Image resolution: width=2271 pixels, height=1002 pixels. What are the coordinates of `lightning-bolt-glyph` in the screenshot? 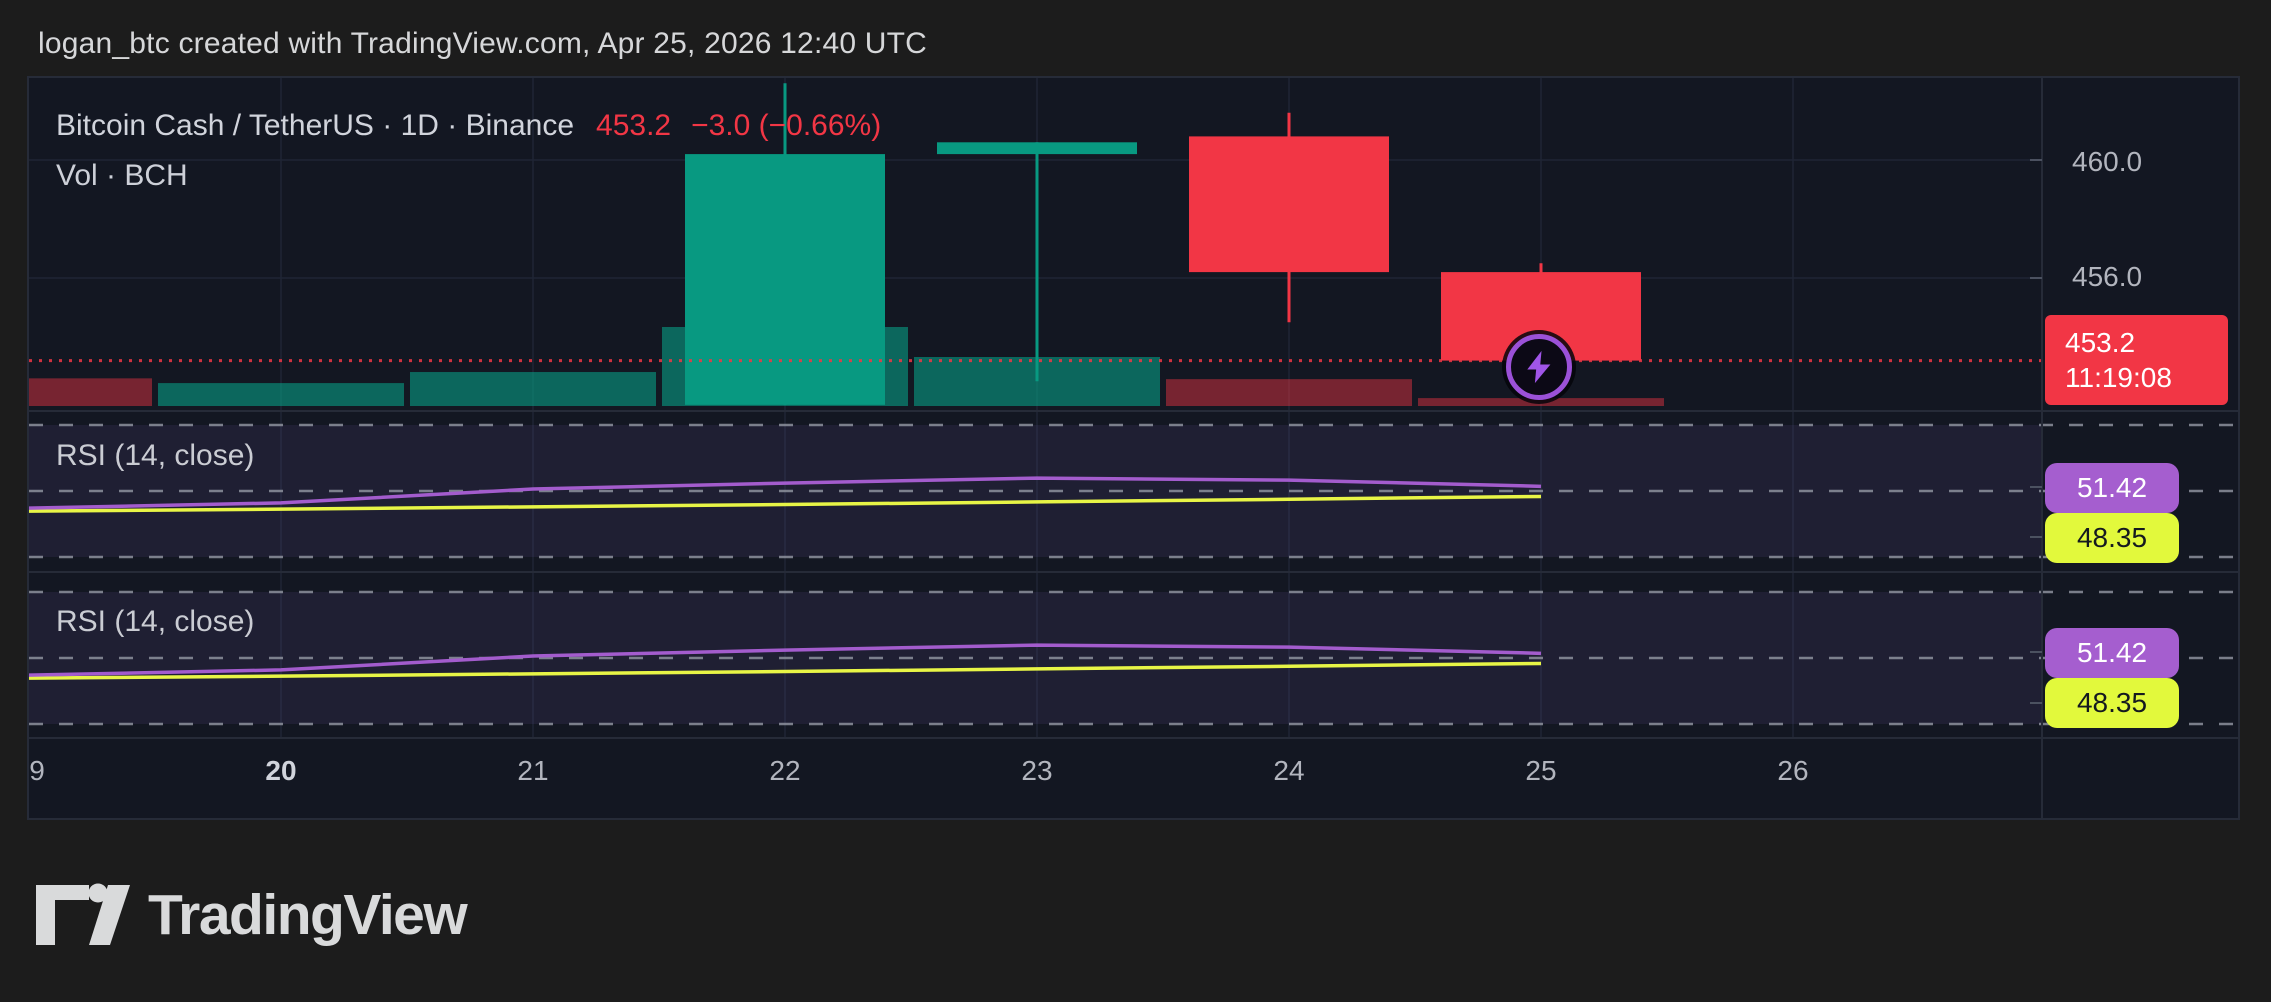 It's located at (1539, 367).